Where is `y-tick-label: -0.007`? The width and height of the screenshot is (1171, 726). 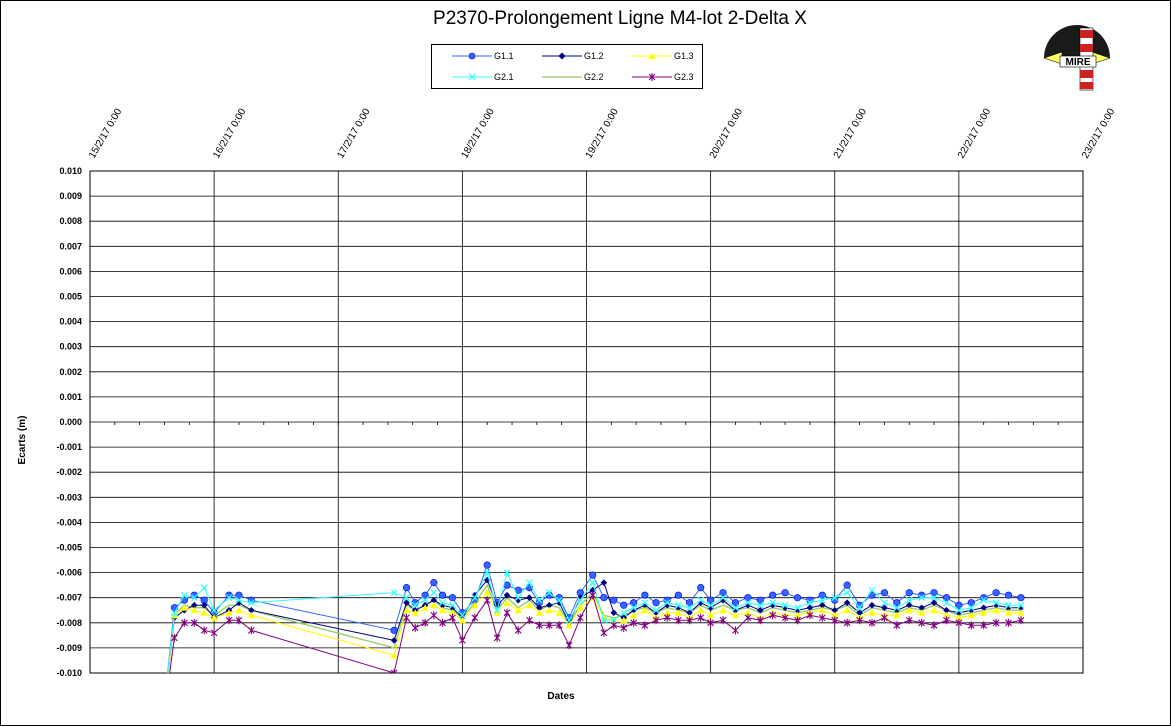 y-tick-label: -0.007 is located at coordinates (69, 598).